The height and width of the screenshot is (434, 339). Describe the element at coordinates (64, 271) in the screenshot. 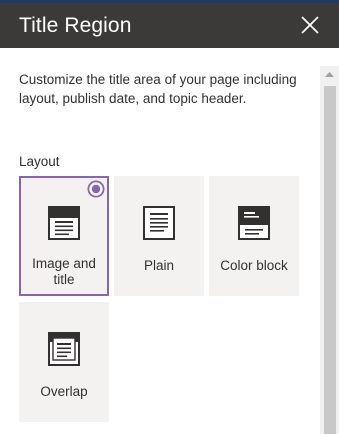

I see `layout-option-label: Image and title` at that location.